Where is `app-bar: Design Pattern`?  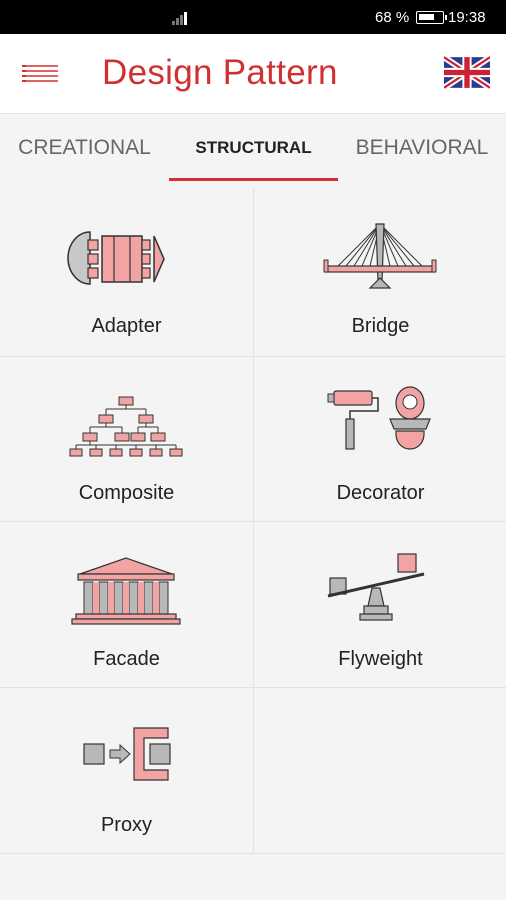 app-bar: Design Pattern is located at coordinates (253, 74).